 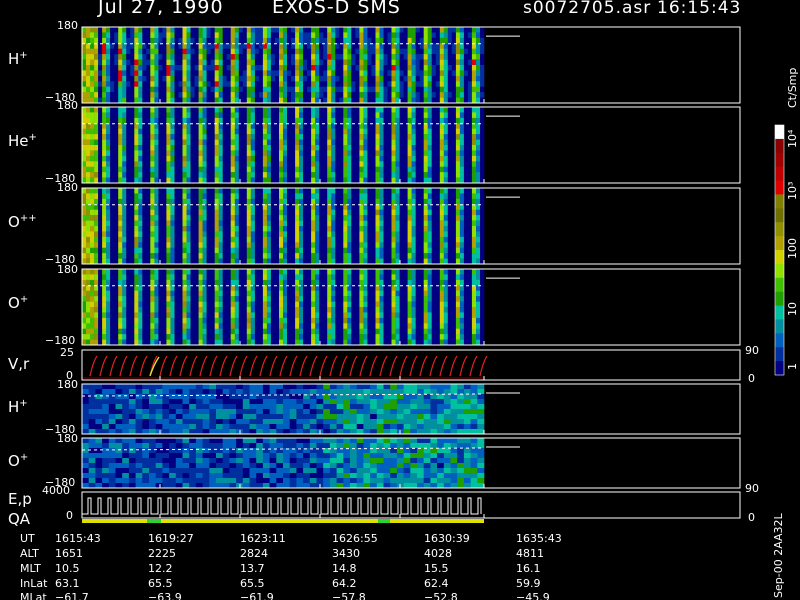 I want to click on stat-label-mlat: MLat, so click(x=33, y=595).